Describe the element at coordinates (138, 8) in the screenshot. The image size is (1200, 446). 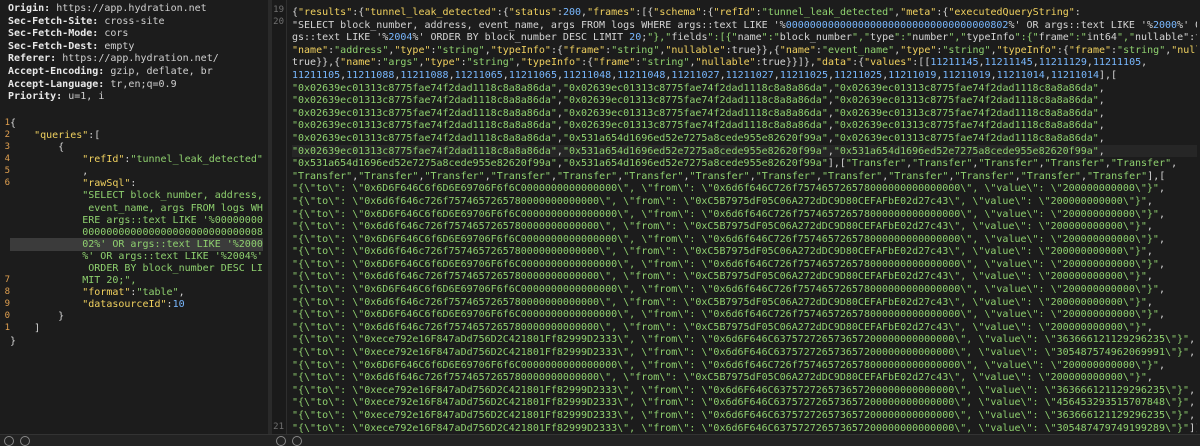
I see `header-row: Origin: https://app.hydration.net` at that location.